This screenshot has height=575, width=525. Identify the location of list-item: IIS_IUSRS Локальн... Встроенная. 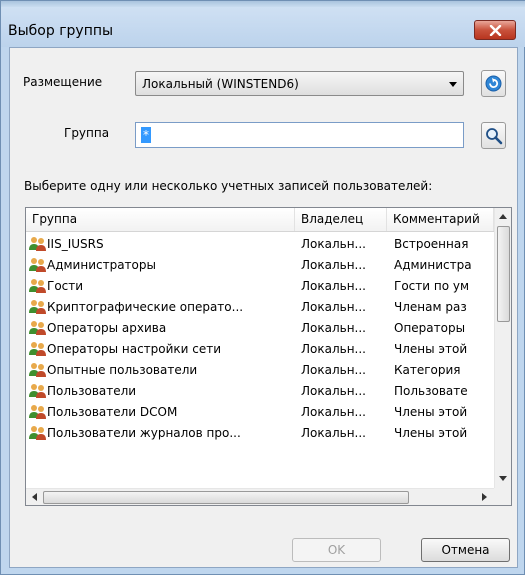
(260, 244).